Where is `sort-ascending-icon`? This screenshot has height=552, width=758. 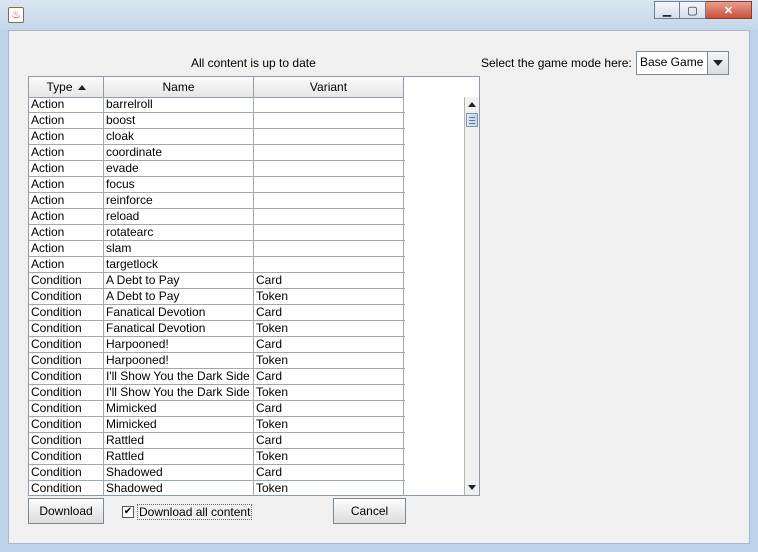 sort-ascending-icon is located at coordinates (81, 87).